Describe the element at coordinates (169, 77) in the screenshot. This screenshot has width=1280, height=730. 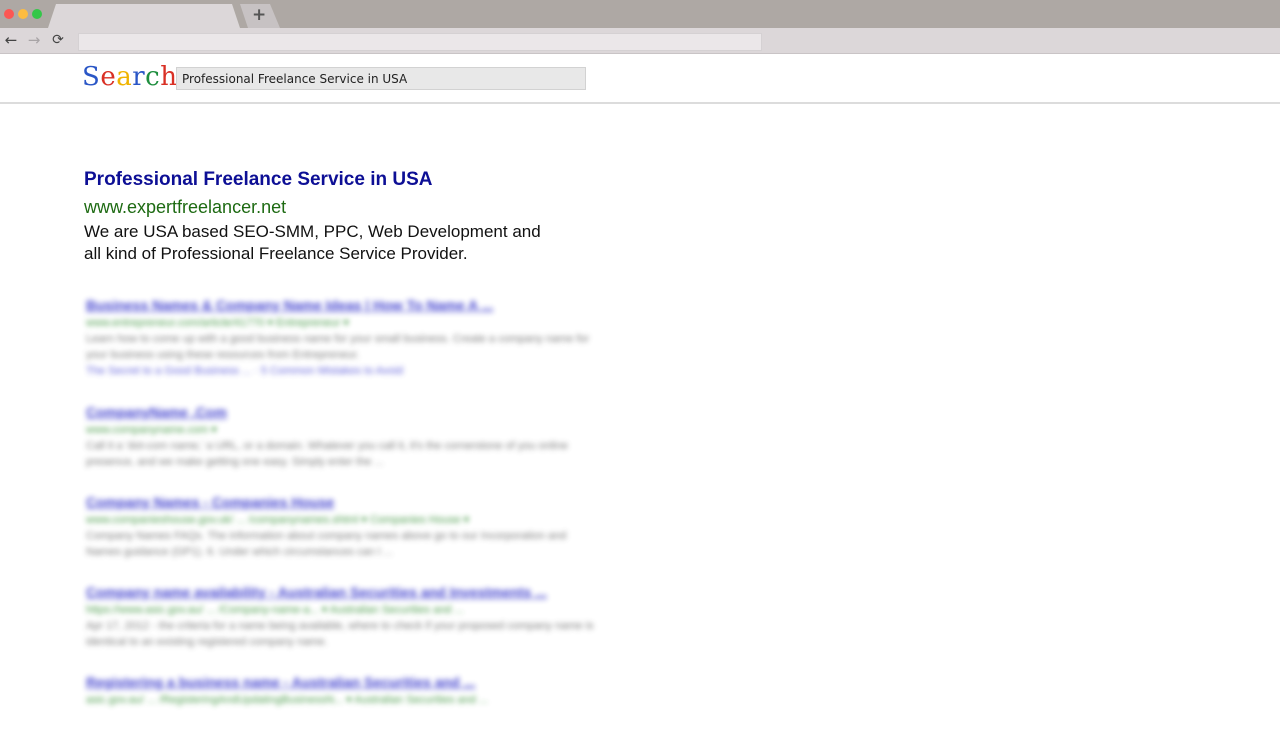
I see `logo-letter: h` at that location.